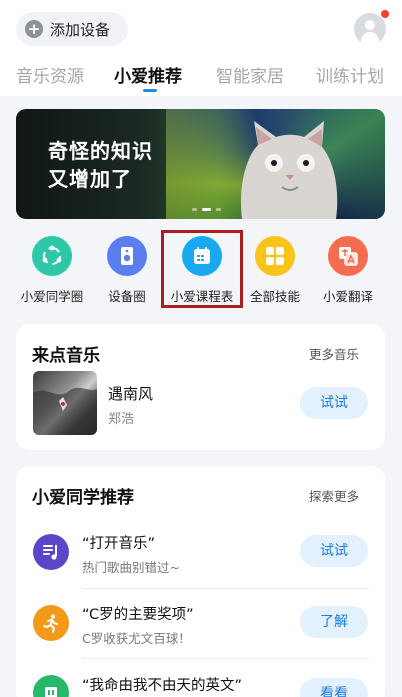  Describe the element at coordinates (150, 90) in the screenshot. I see `tab-indicator` at that location.